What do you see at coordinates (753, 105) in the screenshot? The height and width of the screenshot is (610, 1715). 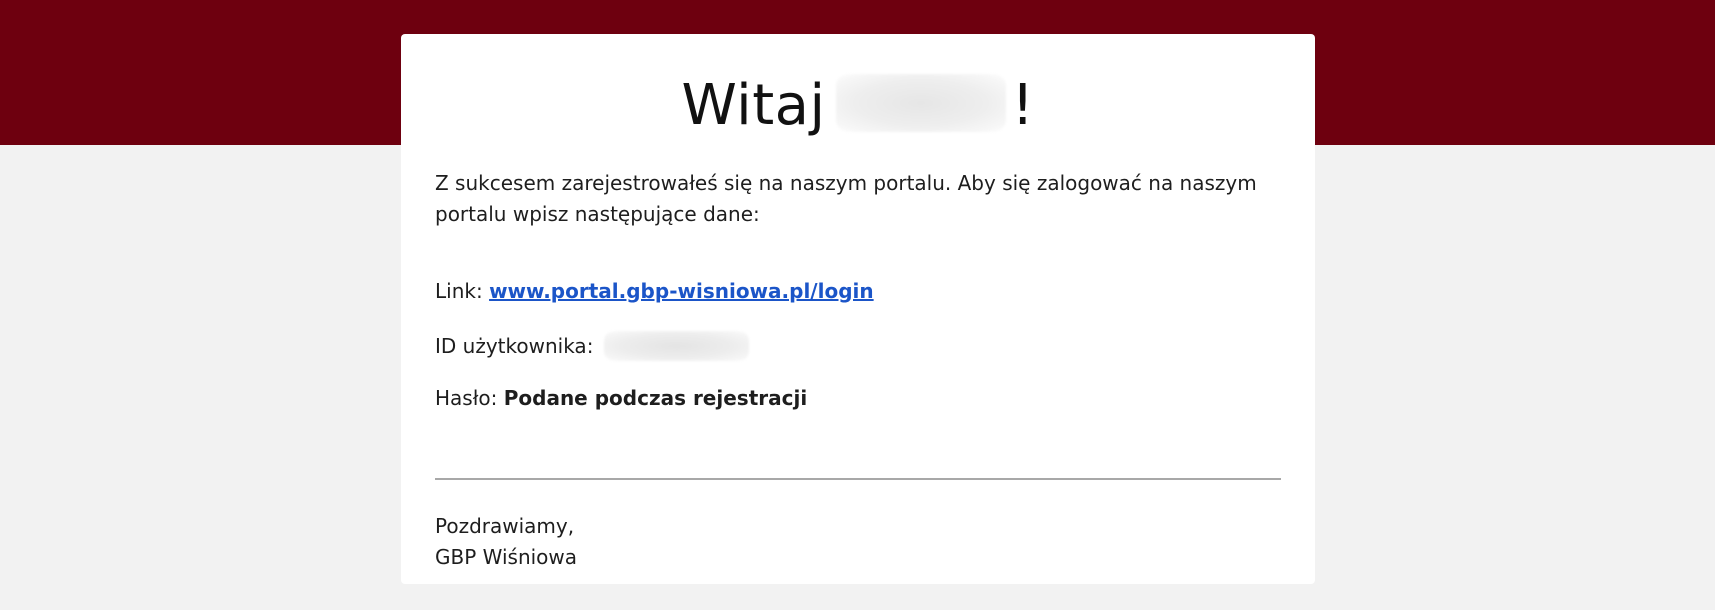 I see `greeting-word: Witaj` at bounding box center [753, 105].